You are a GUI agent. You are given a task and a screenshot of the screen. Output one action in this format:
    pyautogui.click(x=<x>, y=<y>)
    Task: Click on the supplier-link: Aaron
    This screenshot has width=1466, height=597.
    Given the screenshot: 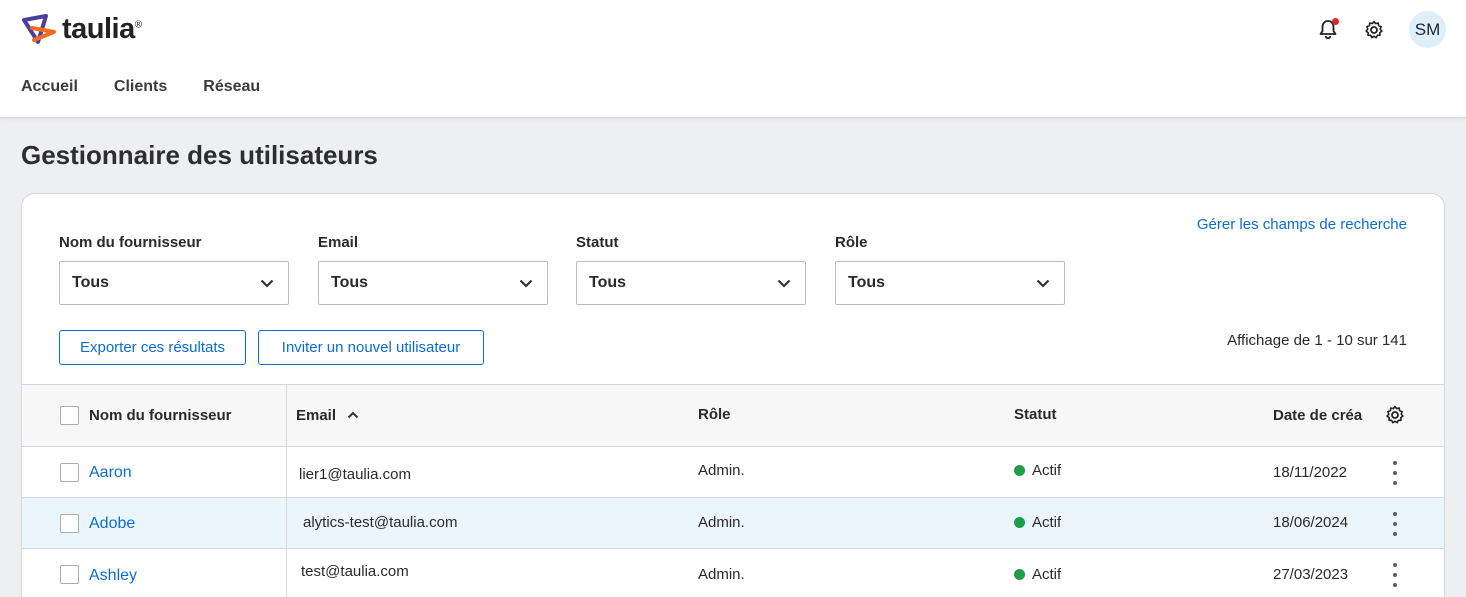 What is the action you would take?
    pyautogui.click(x=112, y=473)
    